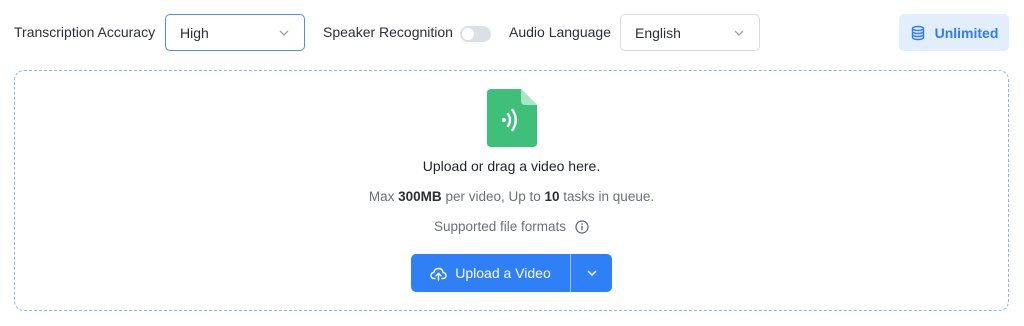 Image resolution: width=1024 pixels, height=326 pixels. I want to click on formats-label: Supported file formats, so click(500, 226).